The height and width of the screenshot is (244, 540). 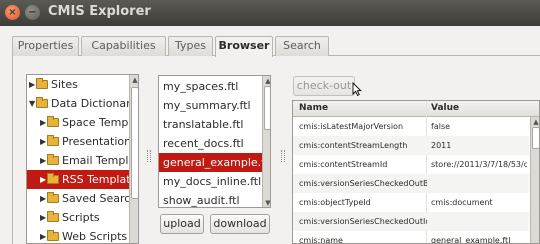 What do you see at coordinates (462, 202) in the screenshot?
I see `property-value: cmis:document` at bounding box center [462, 202].